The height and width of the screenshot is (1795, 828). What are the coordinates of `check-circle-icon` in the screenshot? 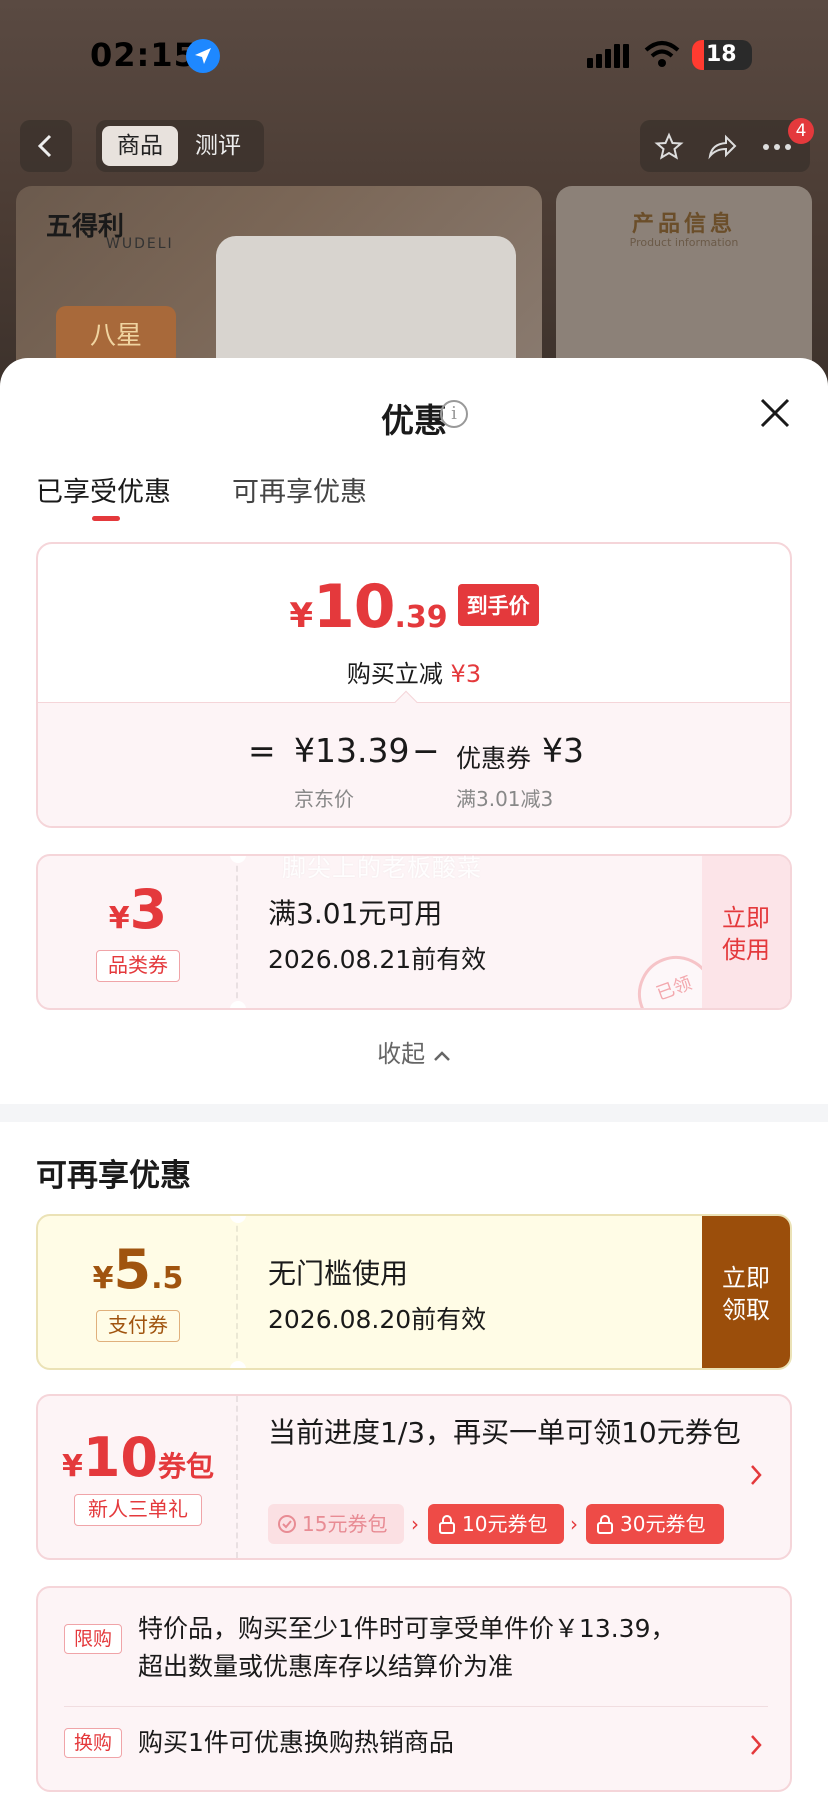 It's located at (287, 1524).